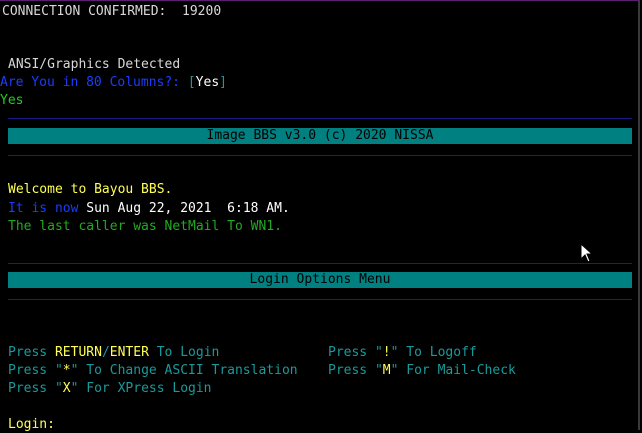  What do you see at coordinates (90, 82) in the screenshot?
I see `columns-prompt: Are You in 80 Columns?:` at bounding box center [90, 82].